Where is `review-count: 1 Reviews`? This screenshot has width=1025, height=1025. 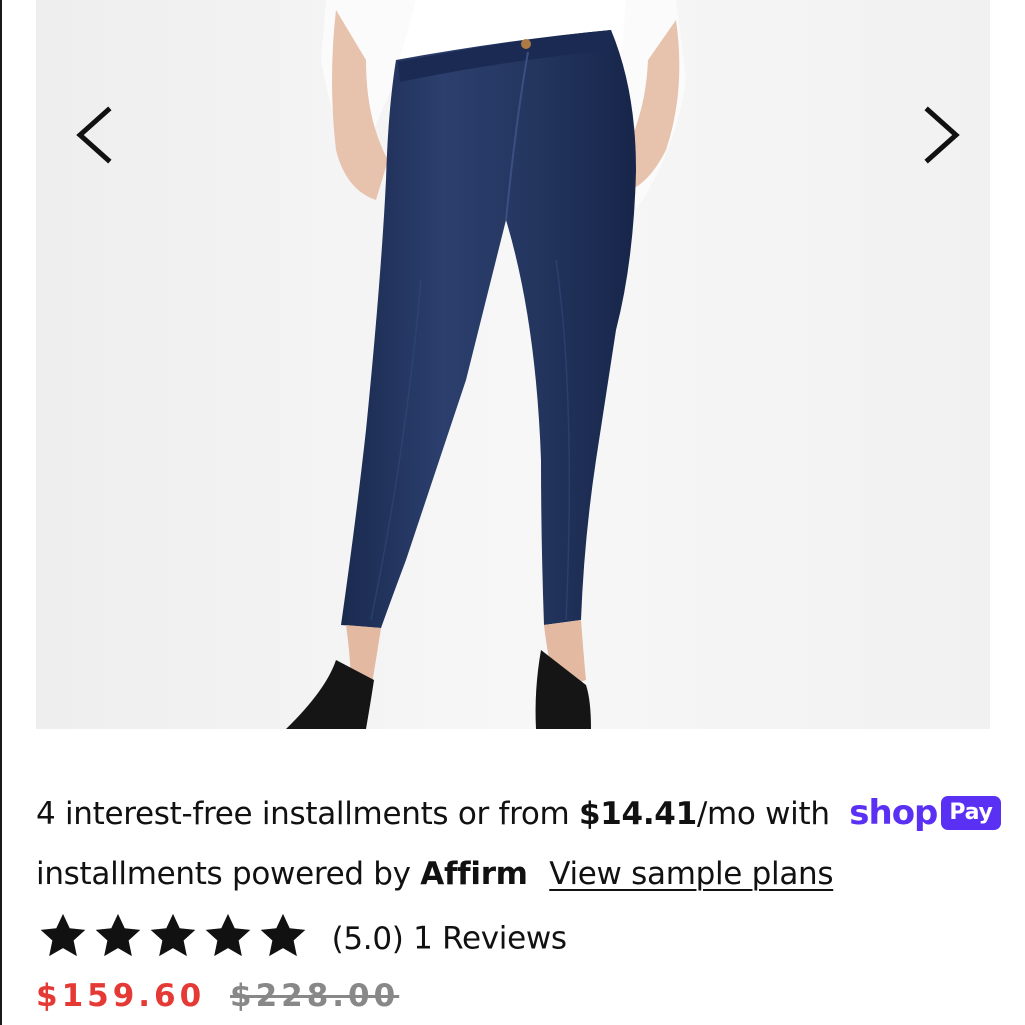 review-count: 1 Reviews is located at coordinates (490, 939).